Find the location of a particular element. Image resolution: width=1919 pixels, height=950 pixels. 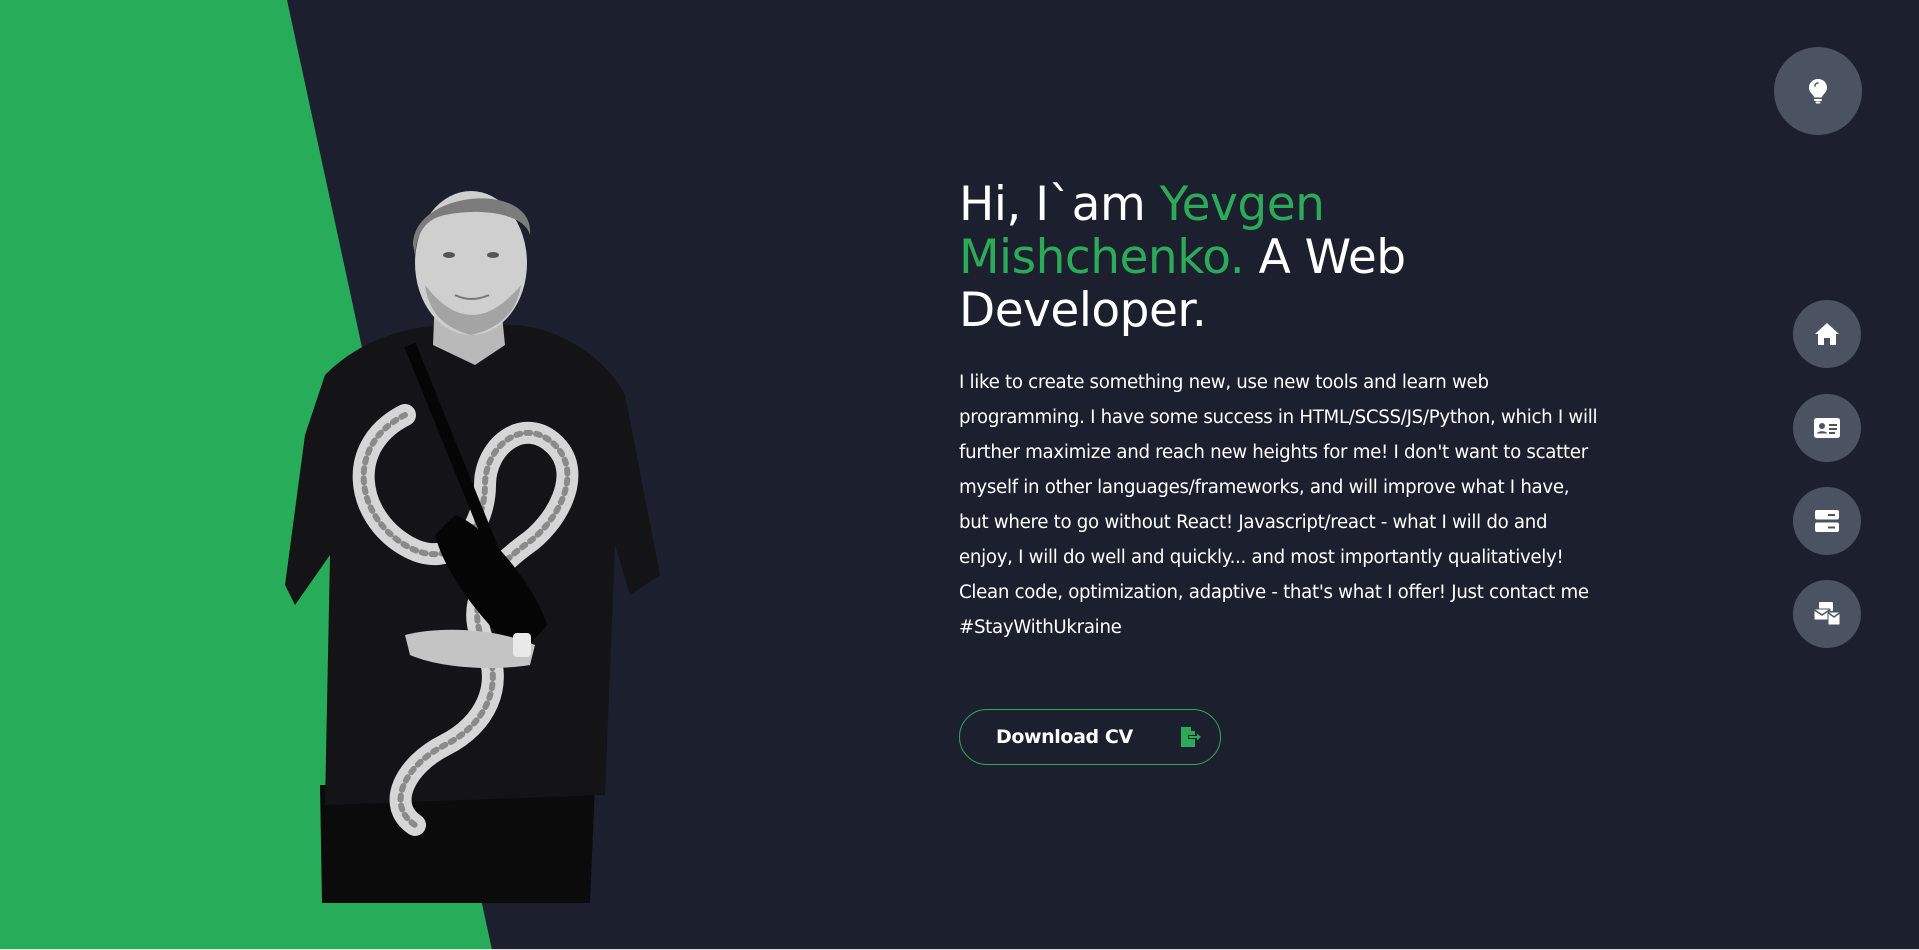

nav-about-button is located at coordinates (1827, 428).